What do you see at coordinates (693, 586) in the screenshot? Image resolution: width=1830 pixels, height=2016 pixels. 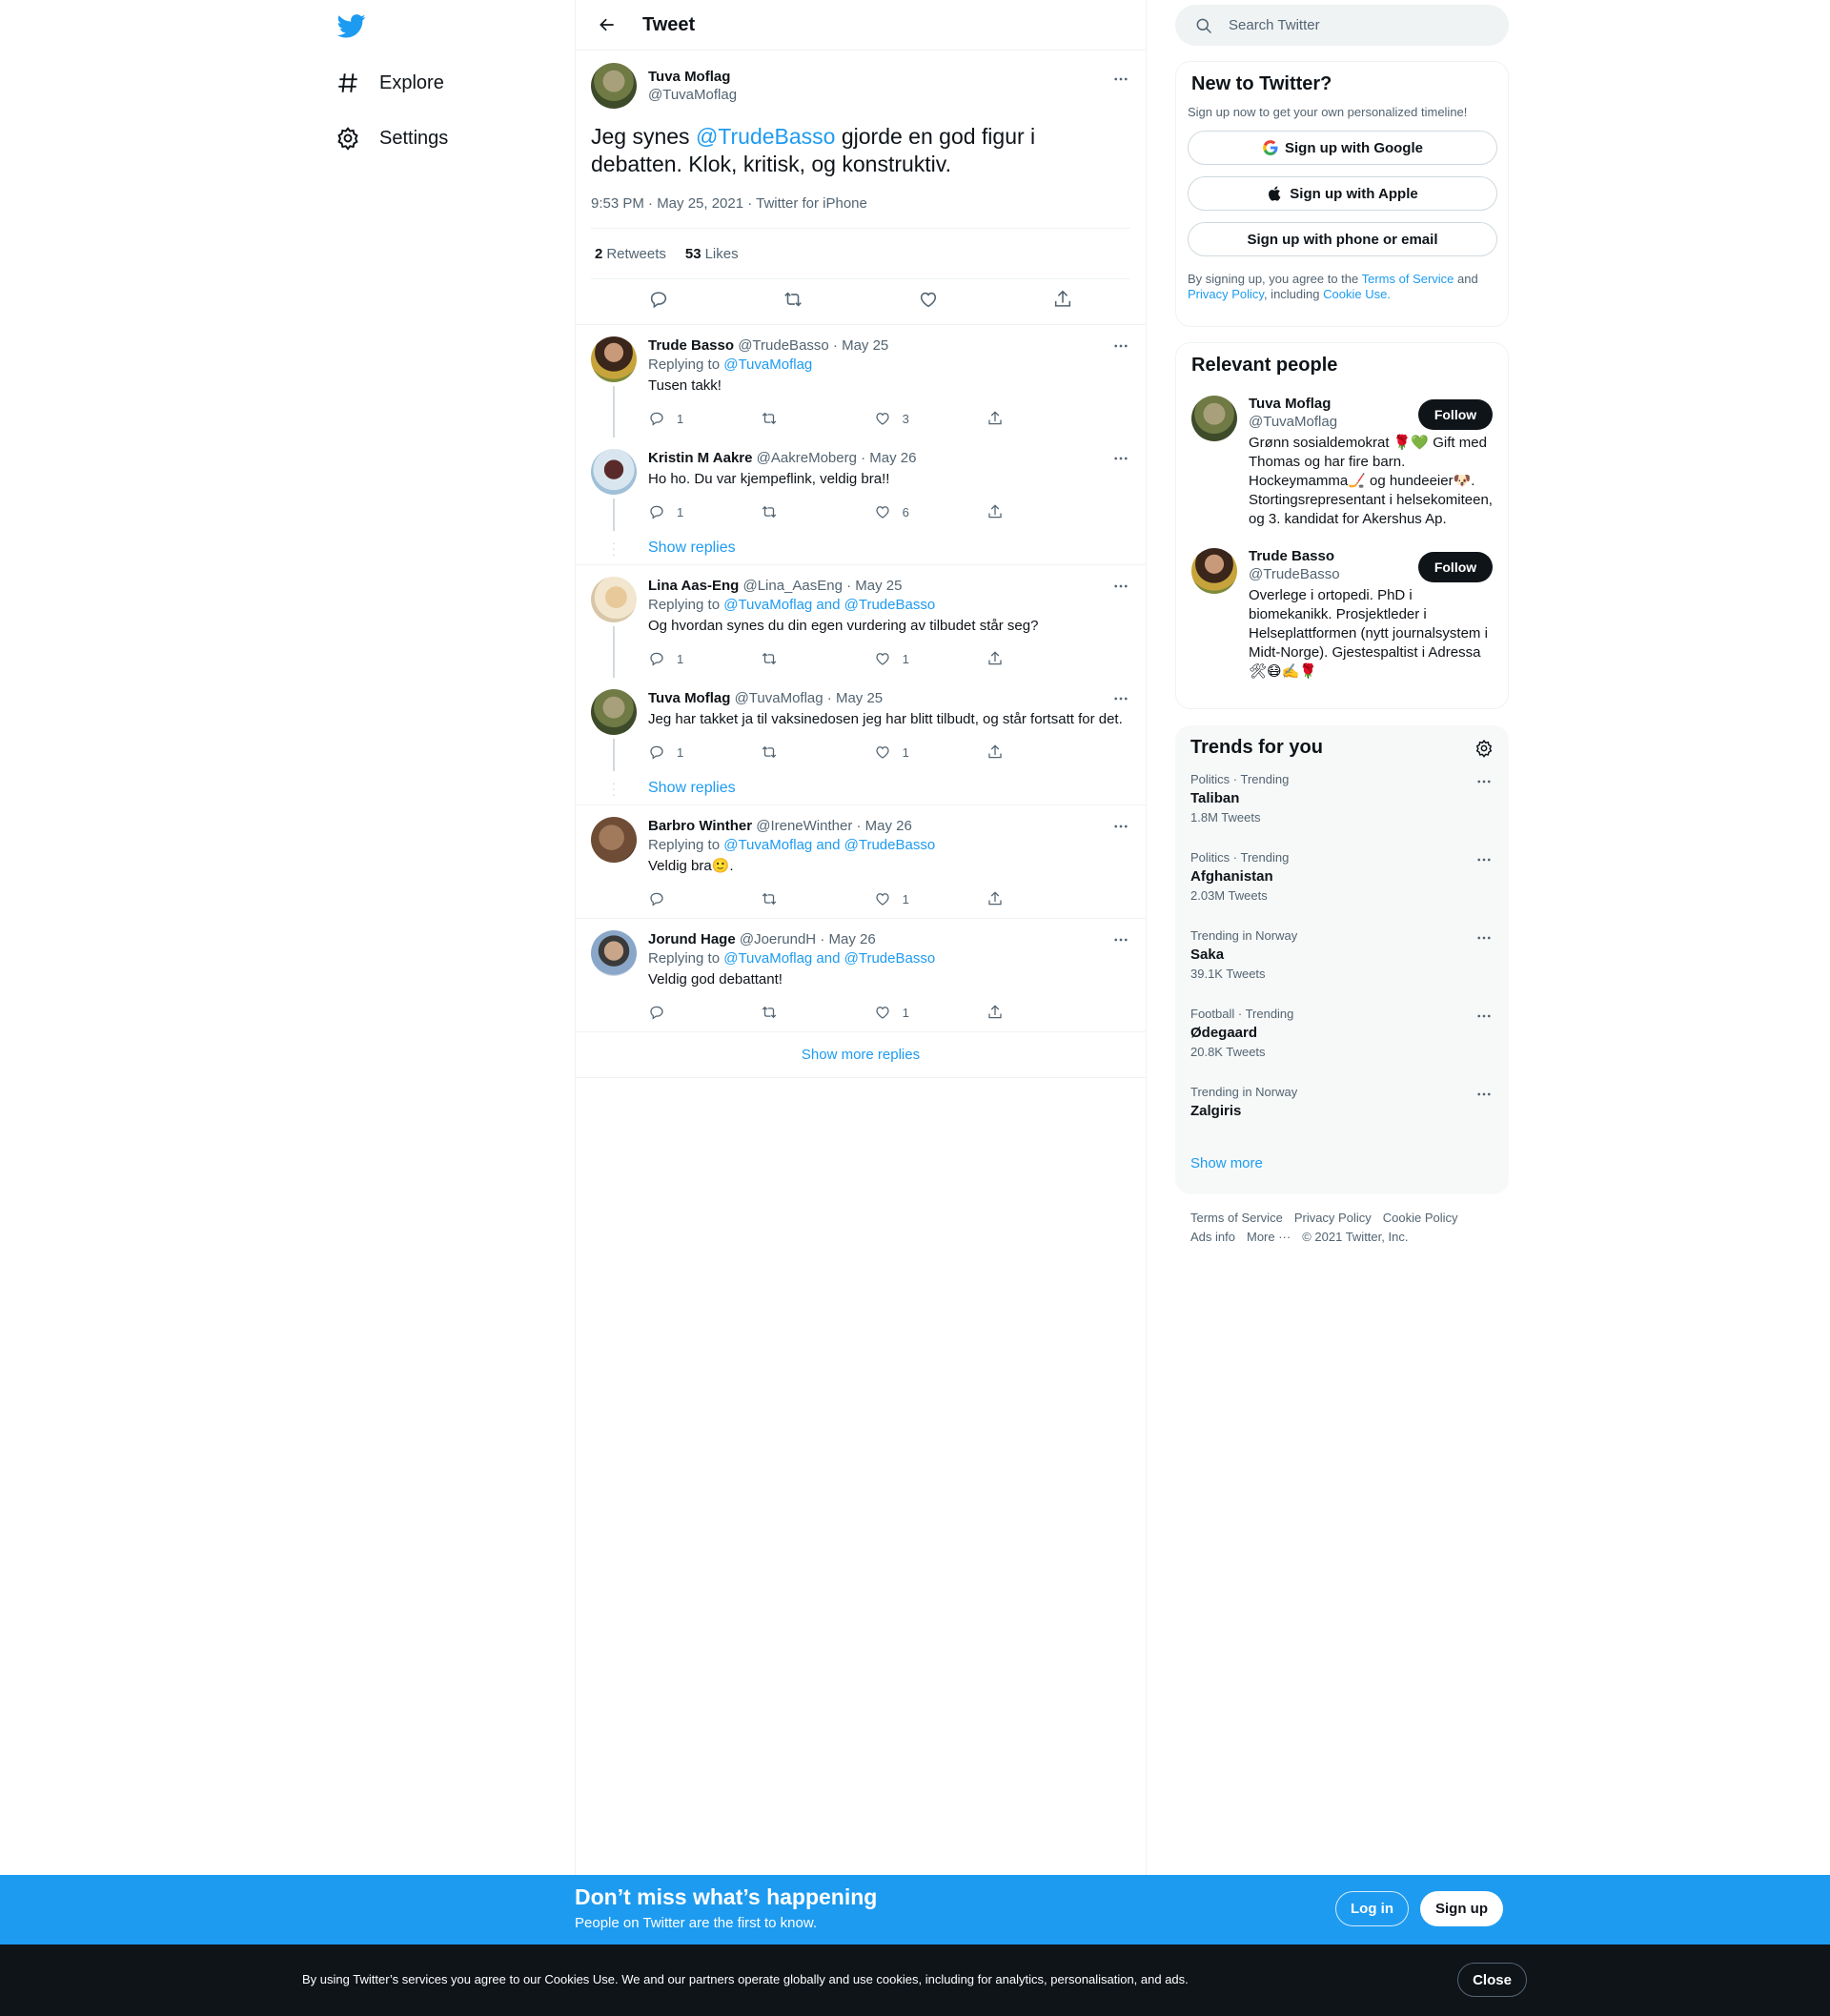 I see `reply-author-name: Lina Aas-Eng` at bounding box center [693, 586].